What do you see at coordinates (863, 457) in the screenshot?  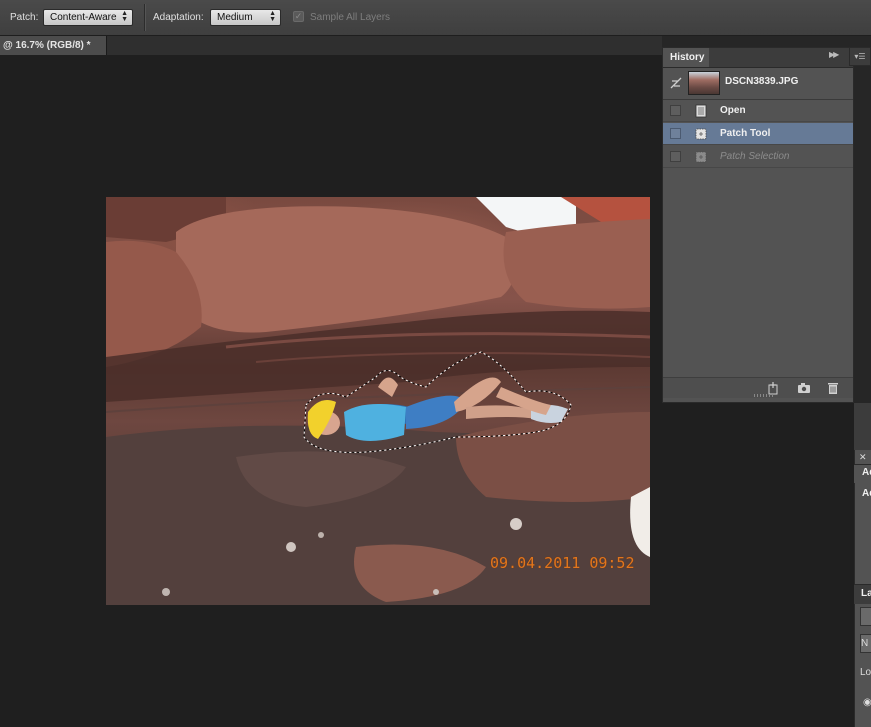 I see `close-icon: ✕` at bounding box center [863, 457].